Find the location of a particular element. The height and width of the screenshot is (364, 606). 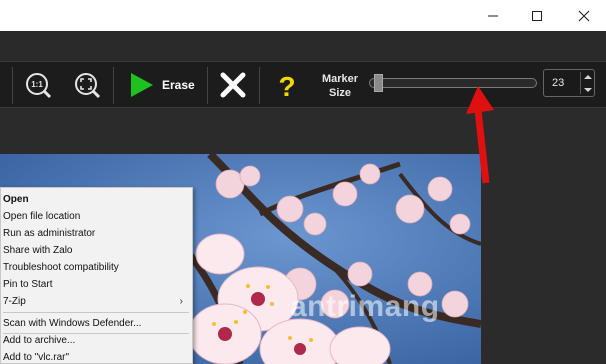

annotation-arrow-icon is located at coordinates (480, 135).